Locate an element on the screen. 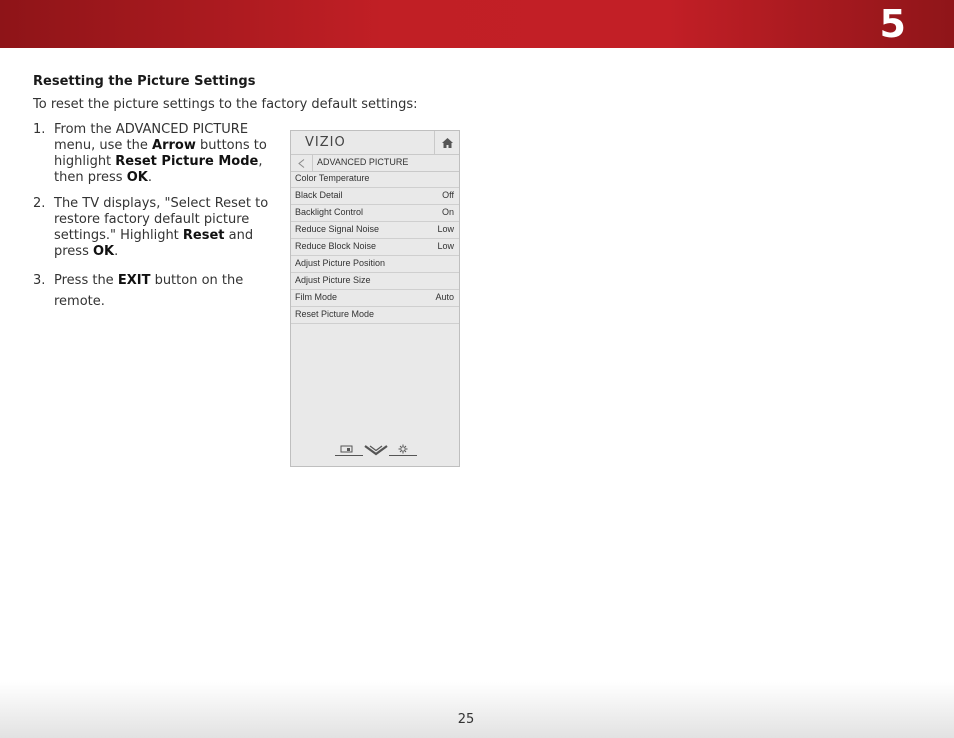 Image resolution: width=954 pixels, height=738 pixels. menu-item-reset-picture-mode: Reset Picture Mode is located at coordinates (375, 315).